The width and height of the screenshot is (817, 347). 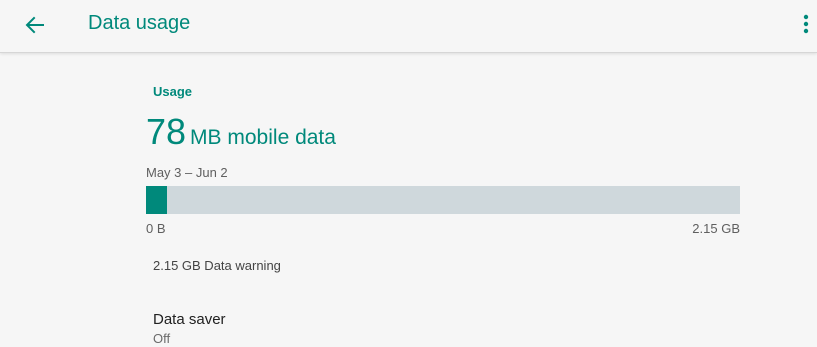 I want to click on more-vert-icon, so click(x=806, y=24).